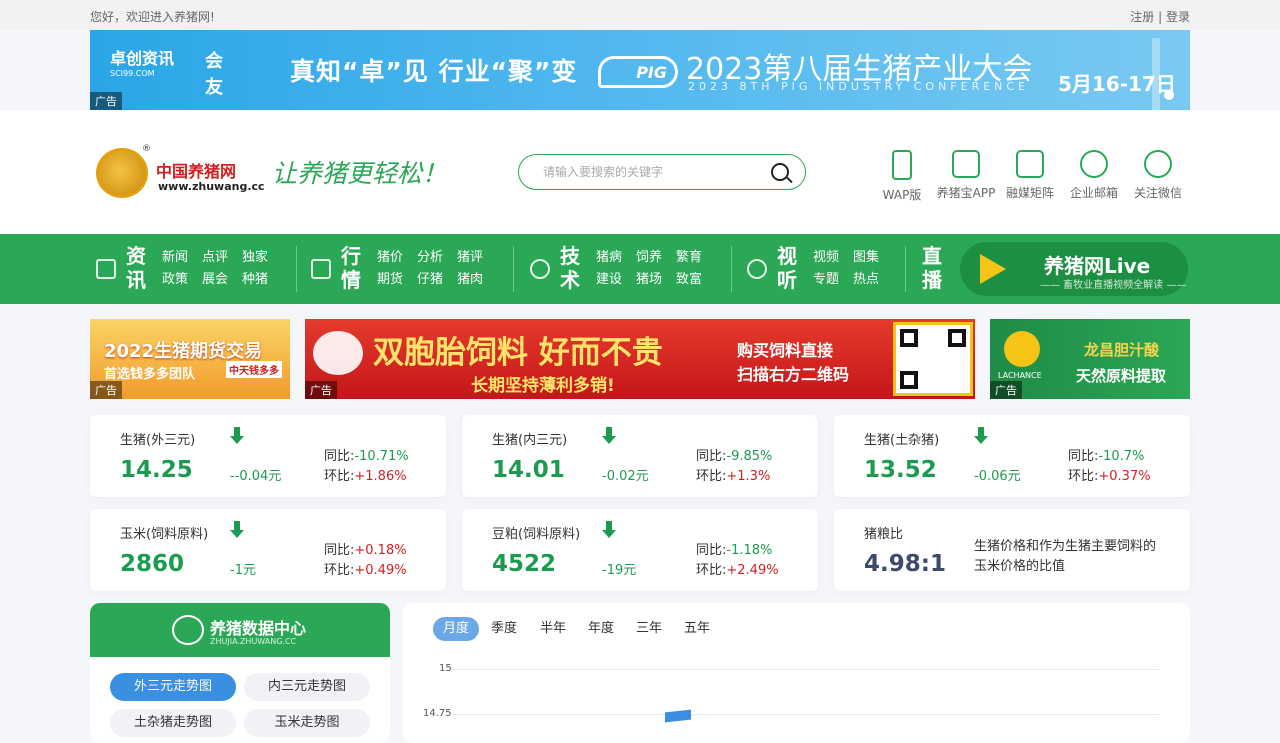  What do you see at coordinates (757, 269) in the screenshot?
I see `video-icon` at bounding box center [757, 269].